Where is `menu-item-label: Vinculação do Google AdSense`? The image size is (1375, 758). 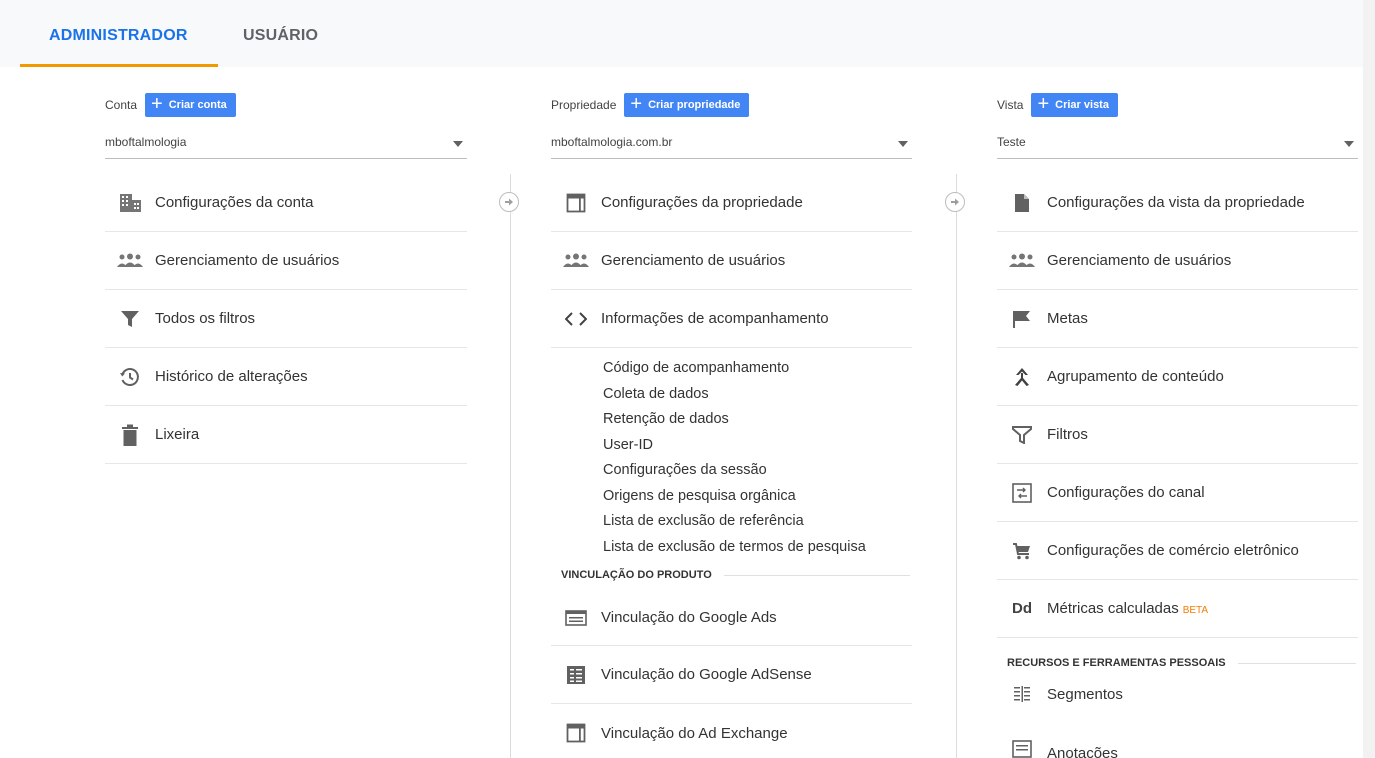
menu-item-label: Vinculação do Google AdSense is located at coordinates (706, 674).